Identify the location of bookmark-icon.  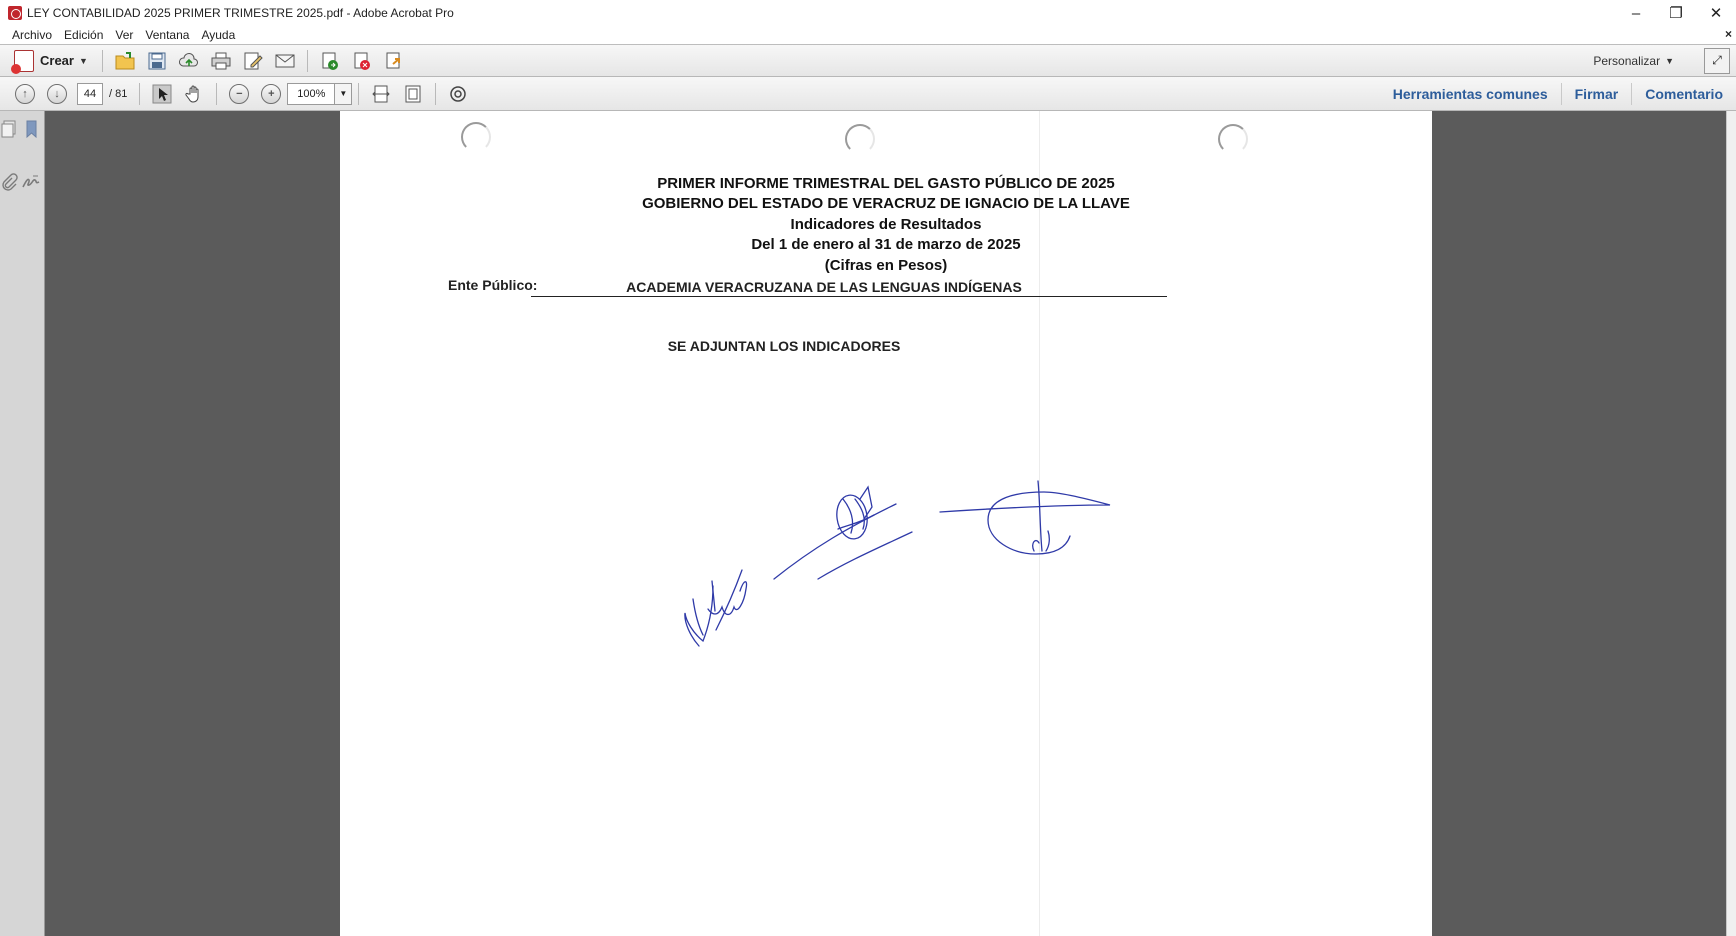
(31, 129).